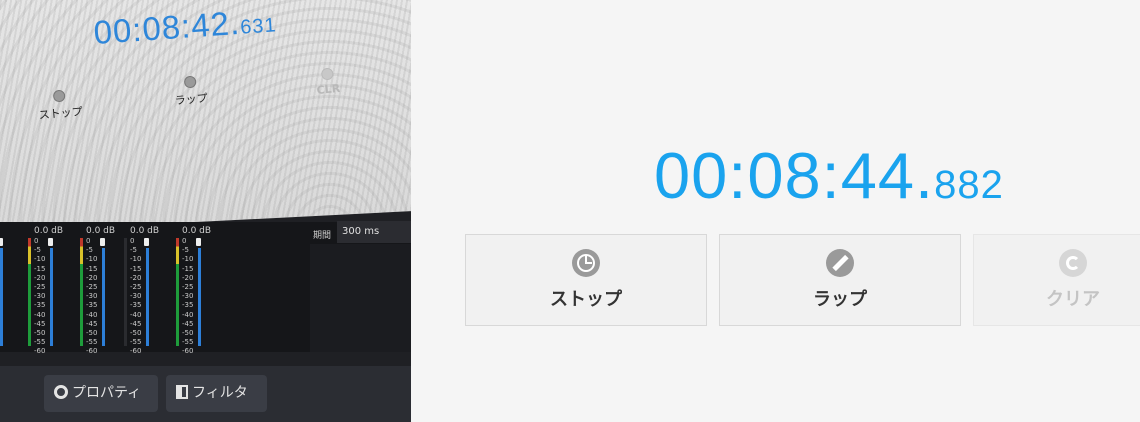  I want to click on filter-button: フィルタ, so click(216, 393).